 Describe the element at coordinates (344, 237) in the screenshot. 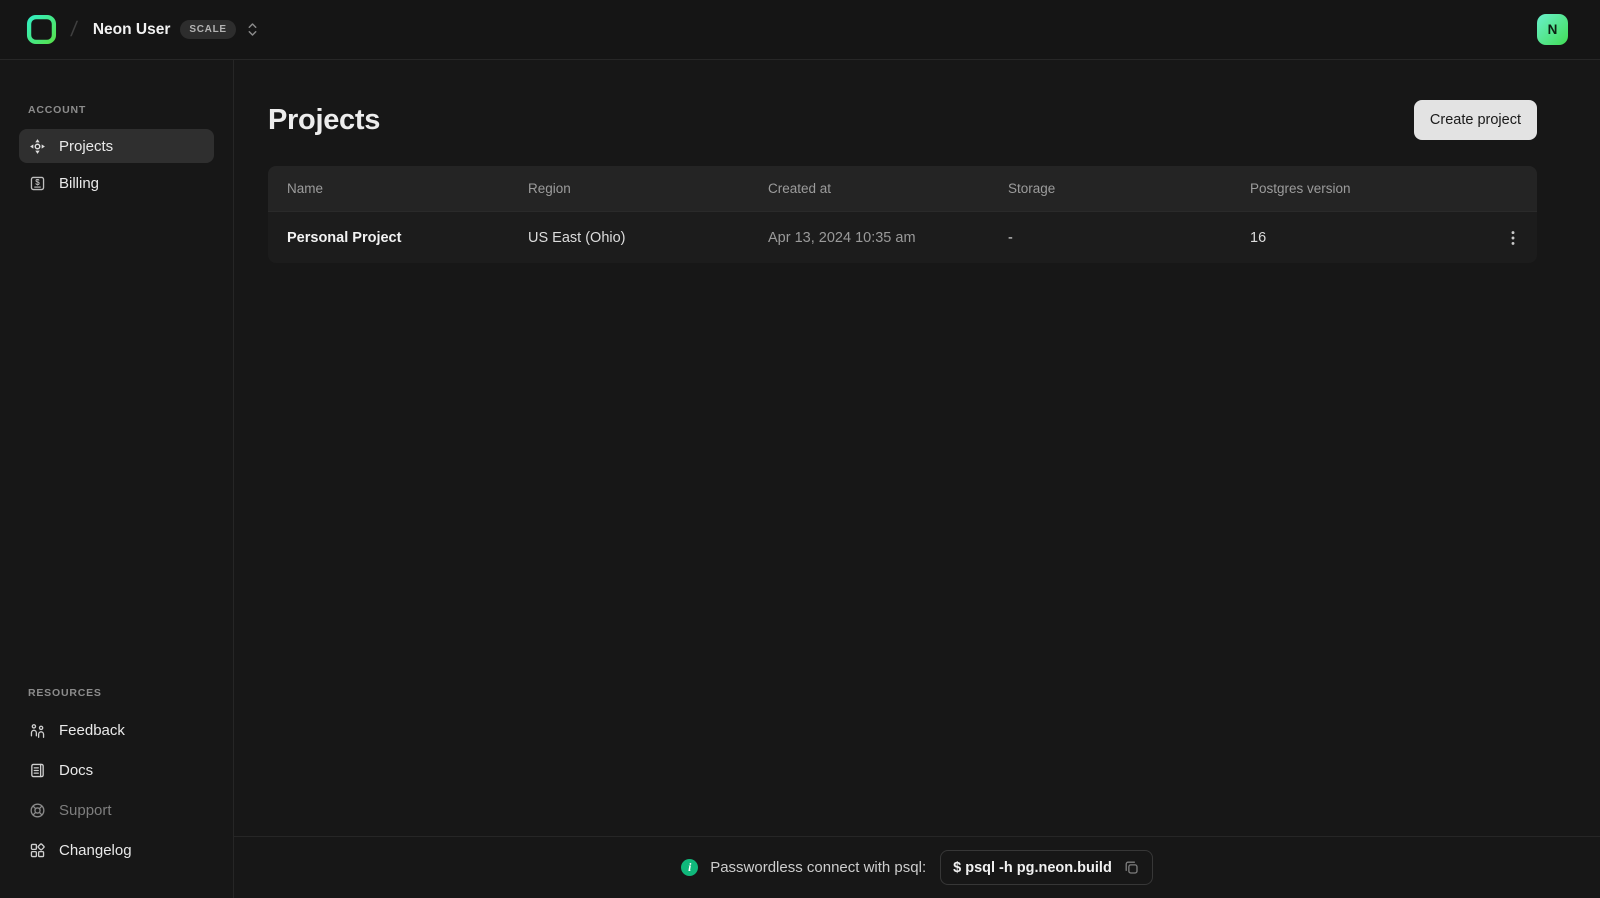

I see `project-name-cell: Personal Project` at that location.